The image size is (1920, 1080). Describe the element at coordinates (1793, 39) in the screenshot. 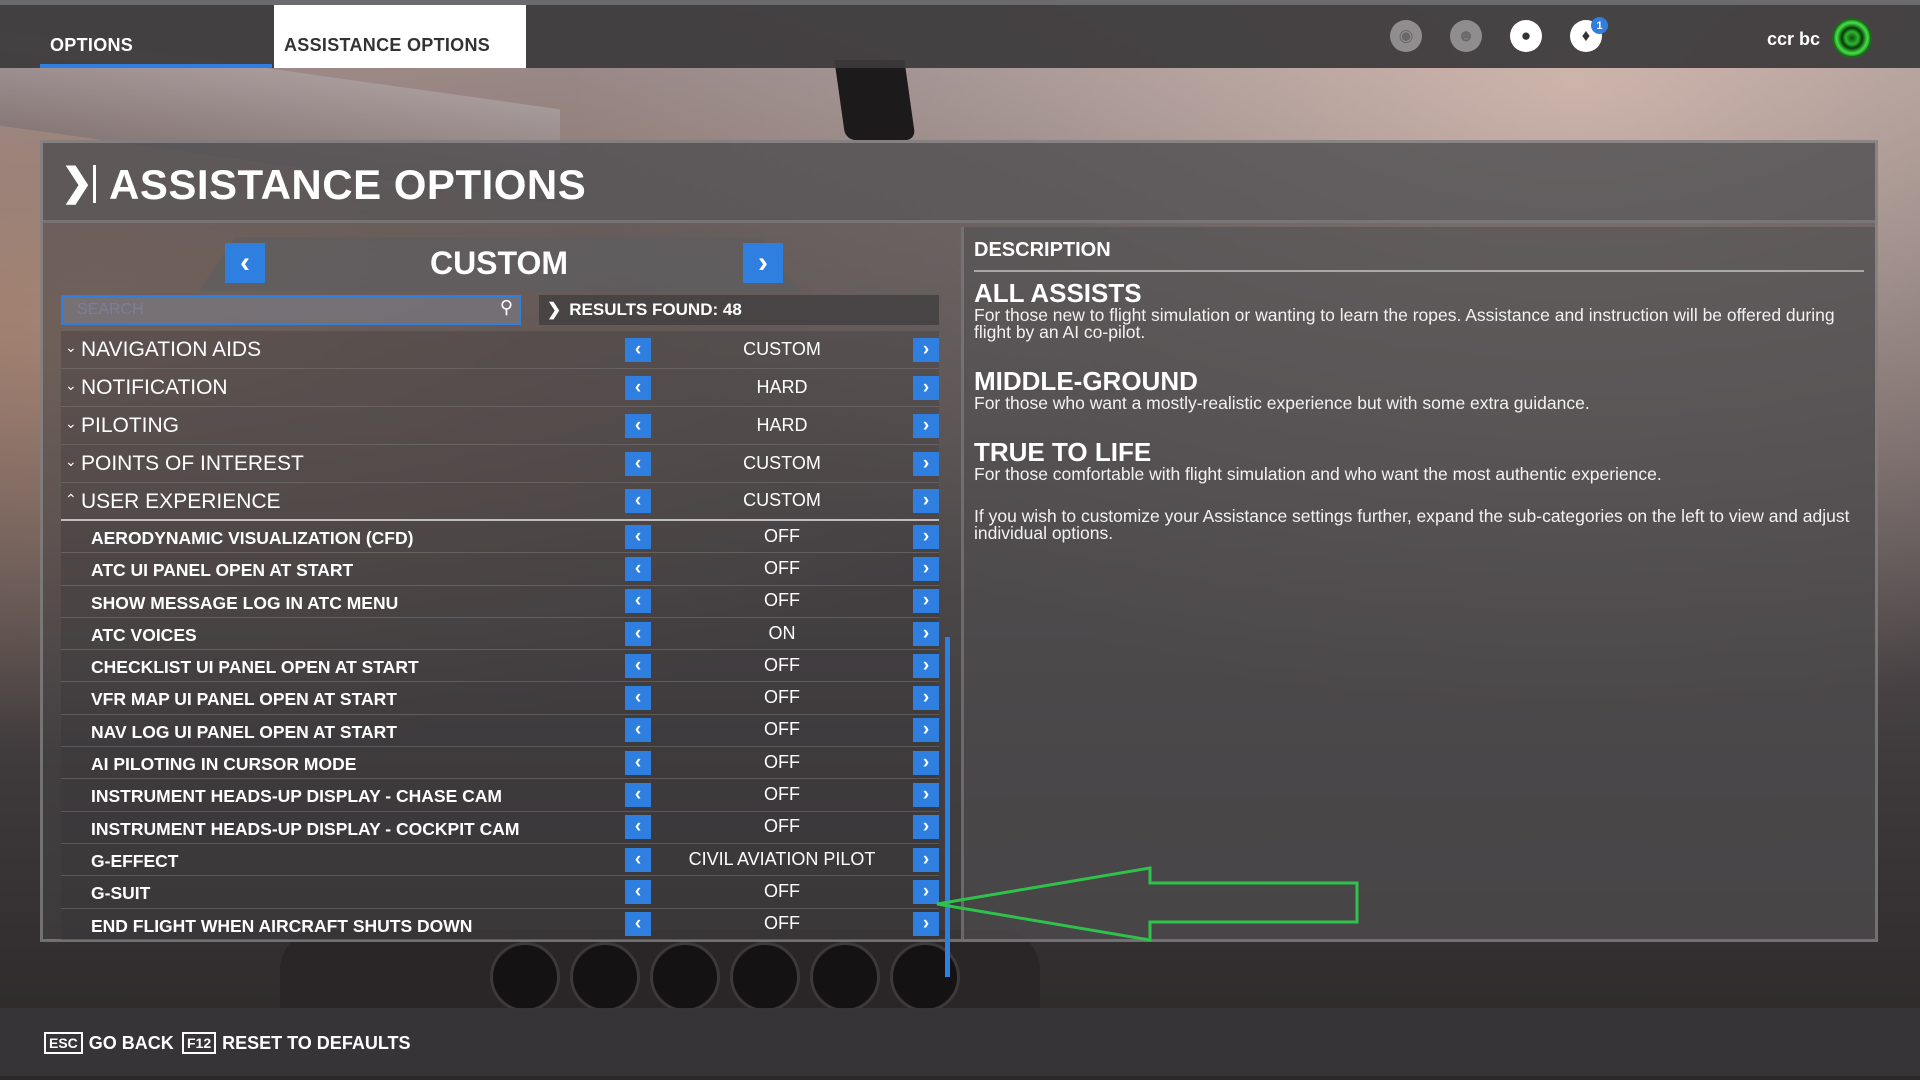

I see `user-name: ccr bc` at that location.